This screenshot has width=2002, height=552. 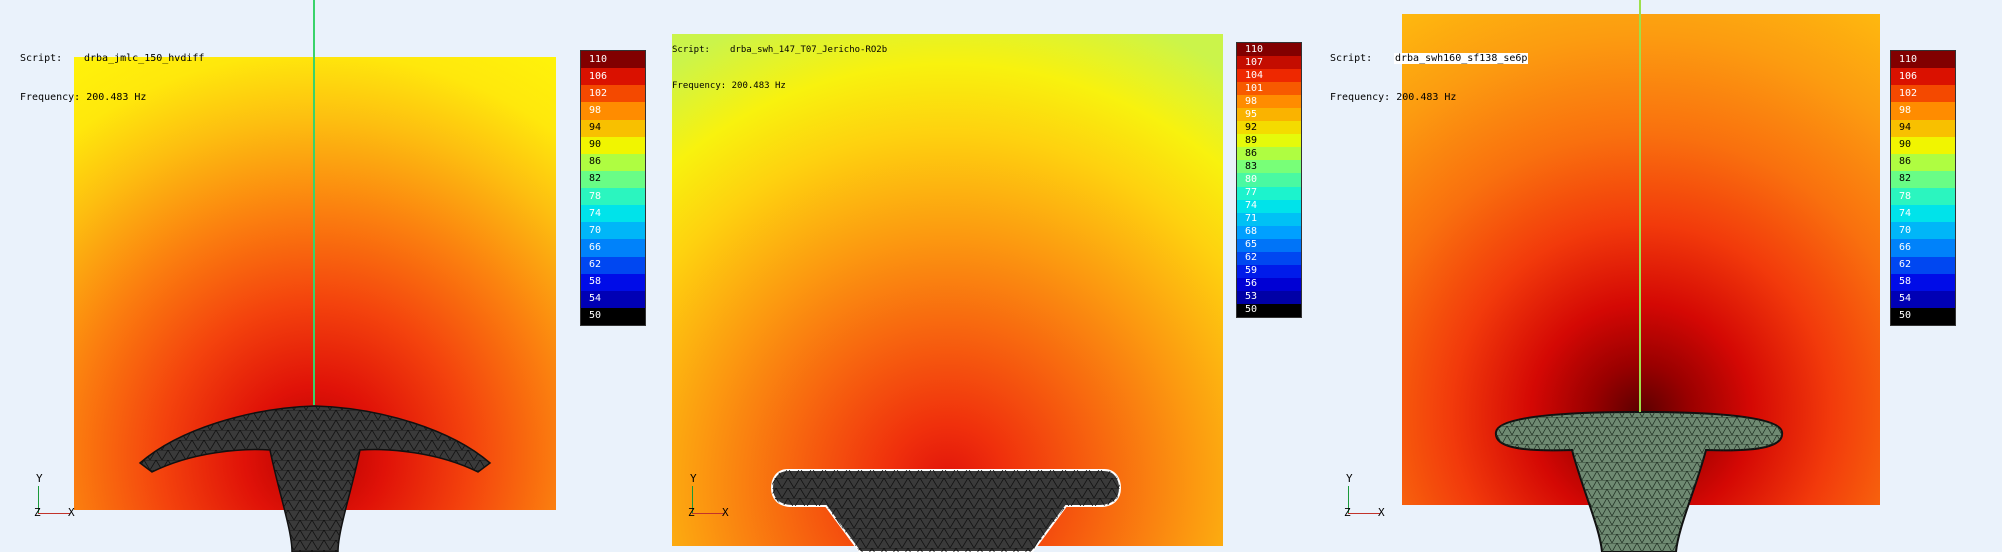 I want to click on legend-tick-label: 80, so click(x=1251, y=179).